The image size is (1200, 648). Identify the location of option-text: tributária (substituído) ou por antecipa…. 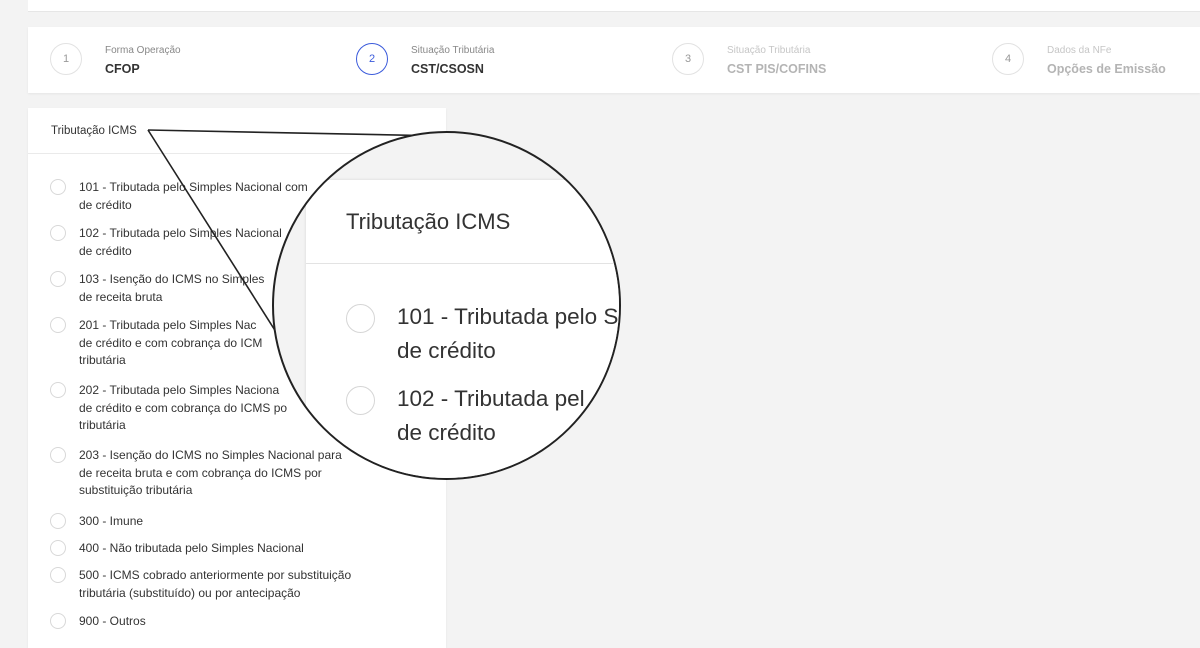
(190, 592).